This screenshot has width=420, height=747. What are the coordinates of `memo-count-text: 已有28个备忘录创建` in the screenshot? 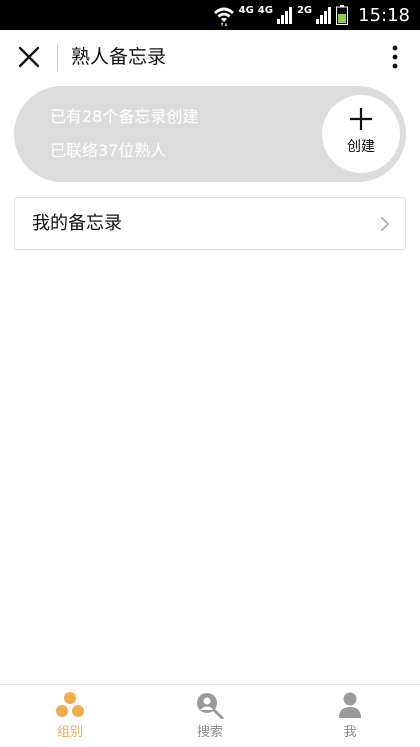 It's located at (124, 116).